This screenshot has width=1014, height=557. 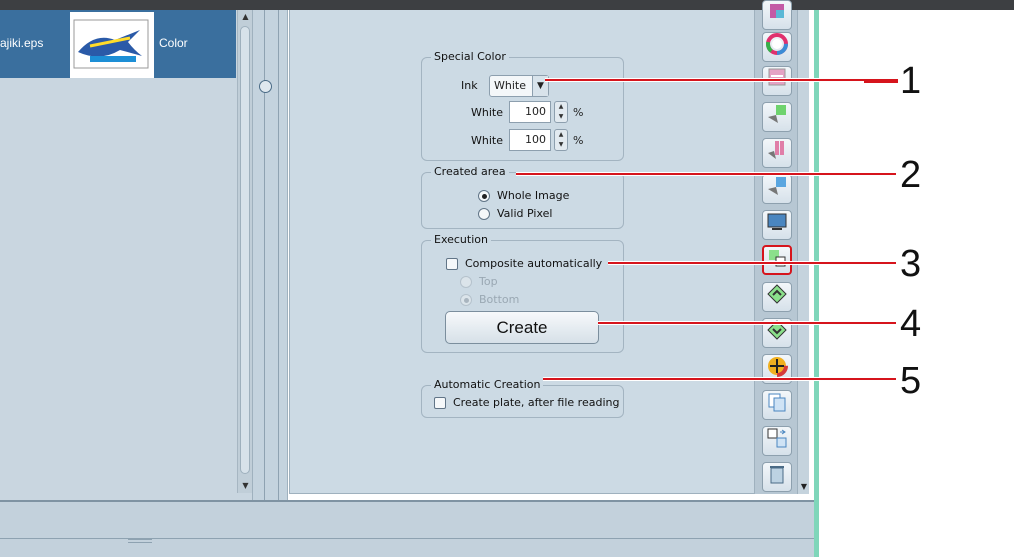 What do you see at coordinates (533, 195) in the screenshot?
I see `whole-image-label: Whole Image` at bounding box center [533, 195].